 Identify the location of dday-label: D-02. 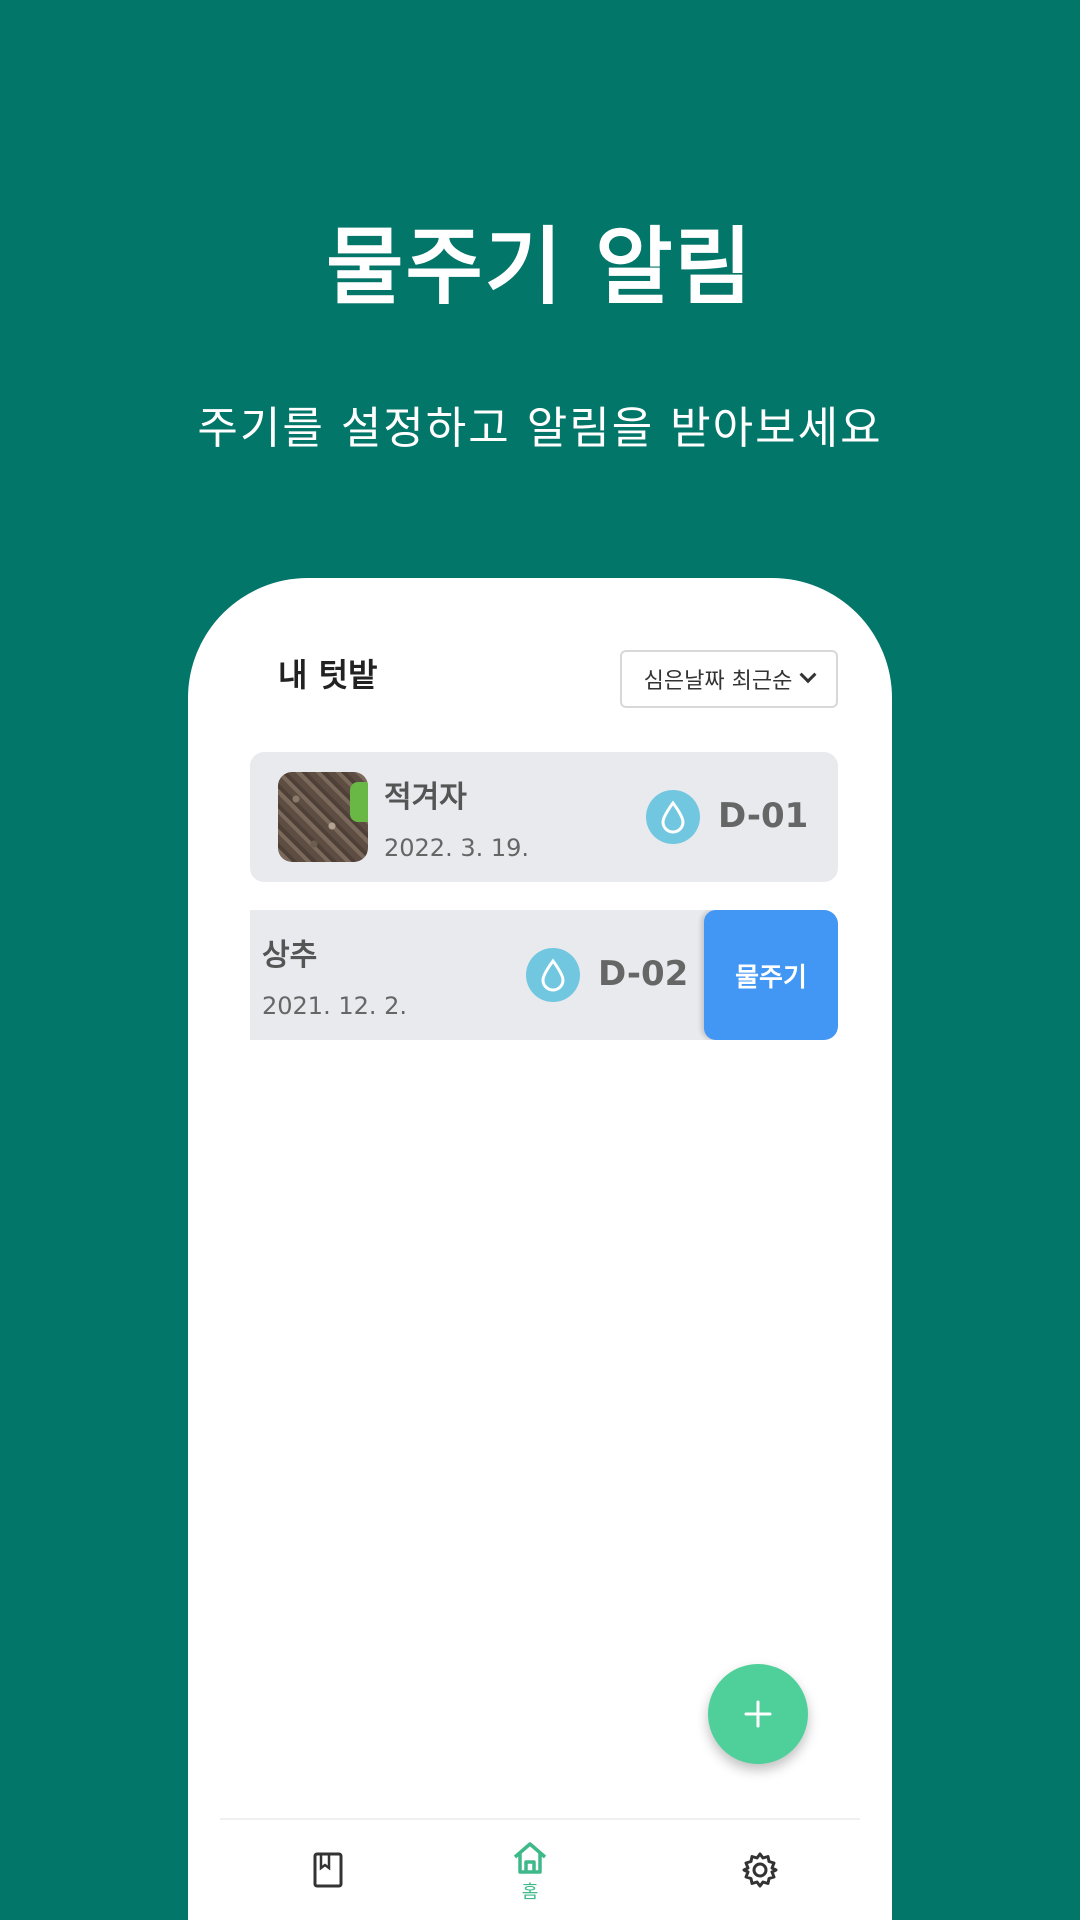
(643, 974).